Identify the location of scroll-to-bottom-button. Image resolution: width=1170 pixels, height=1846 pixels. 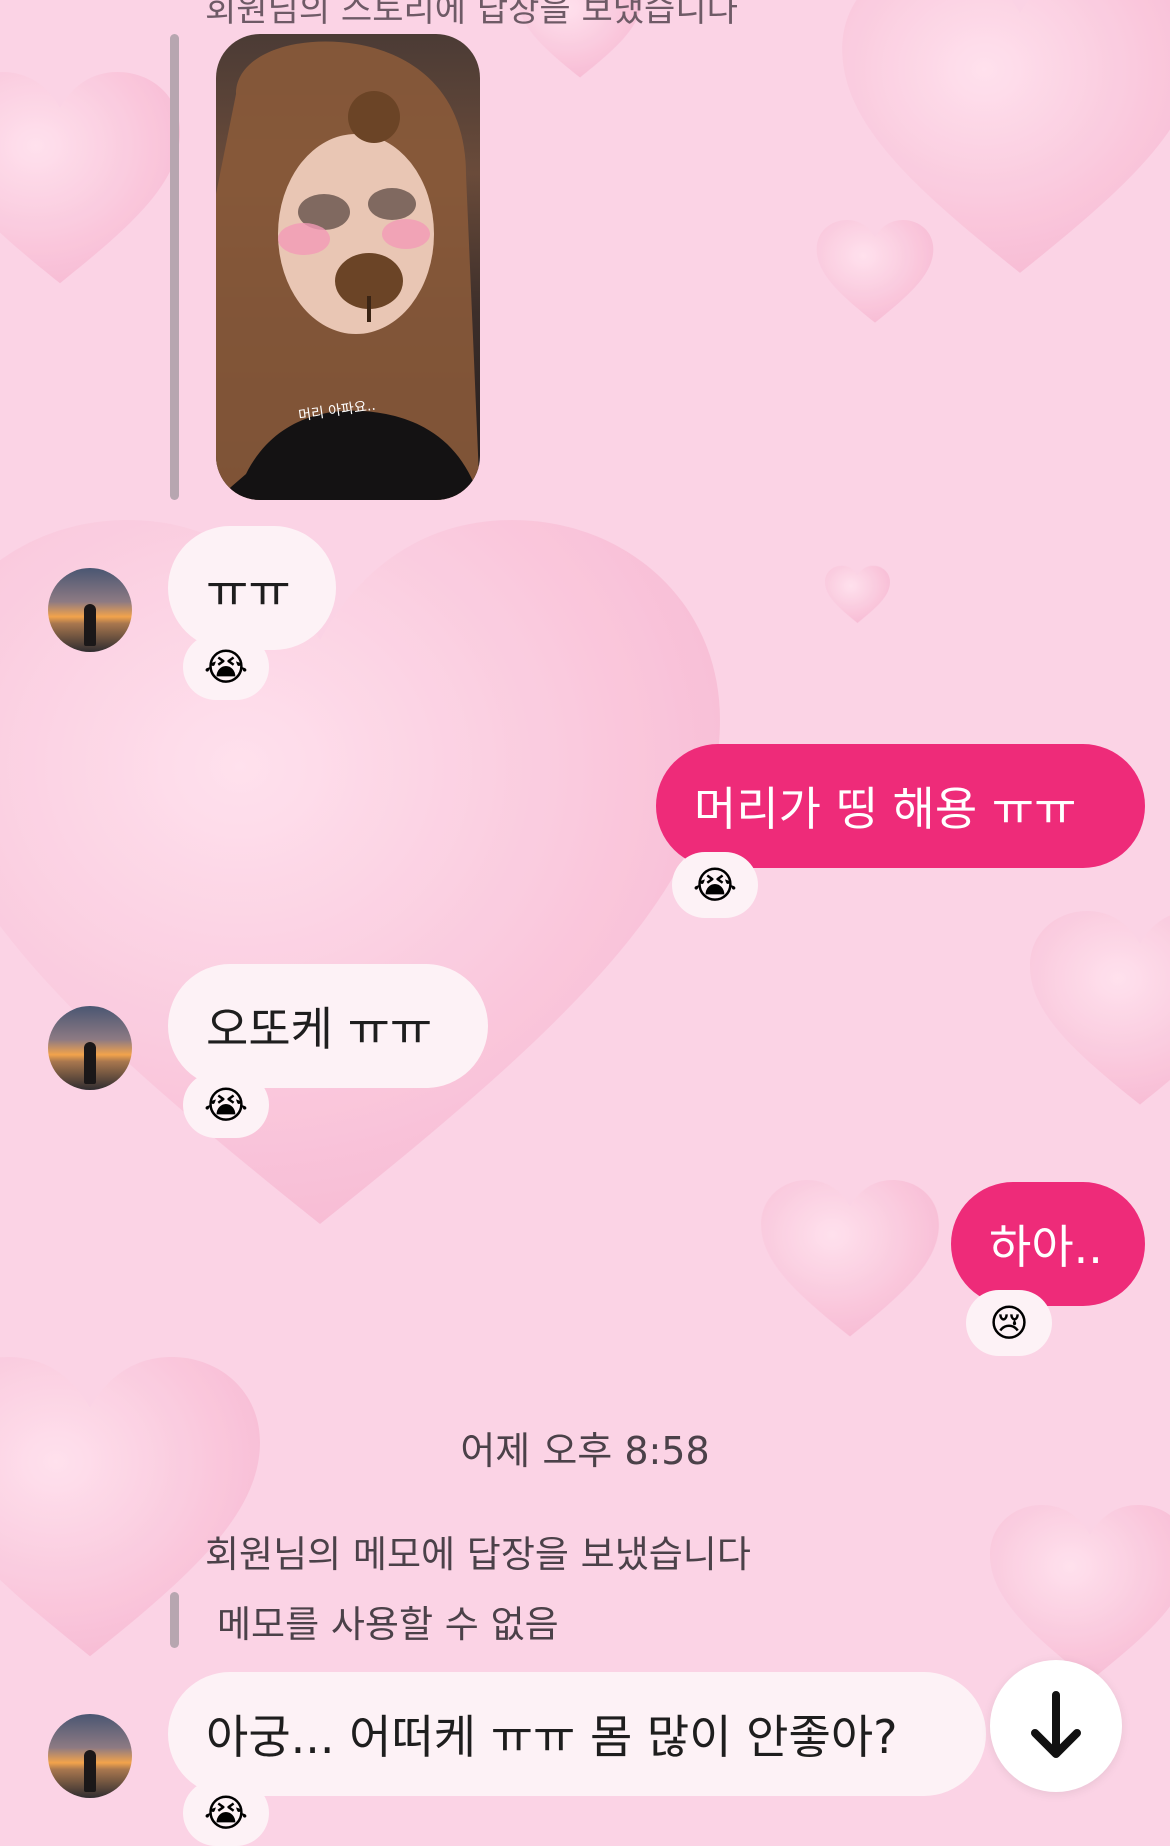
(1056, 1726).